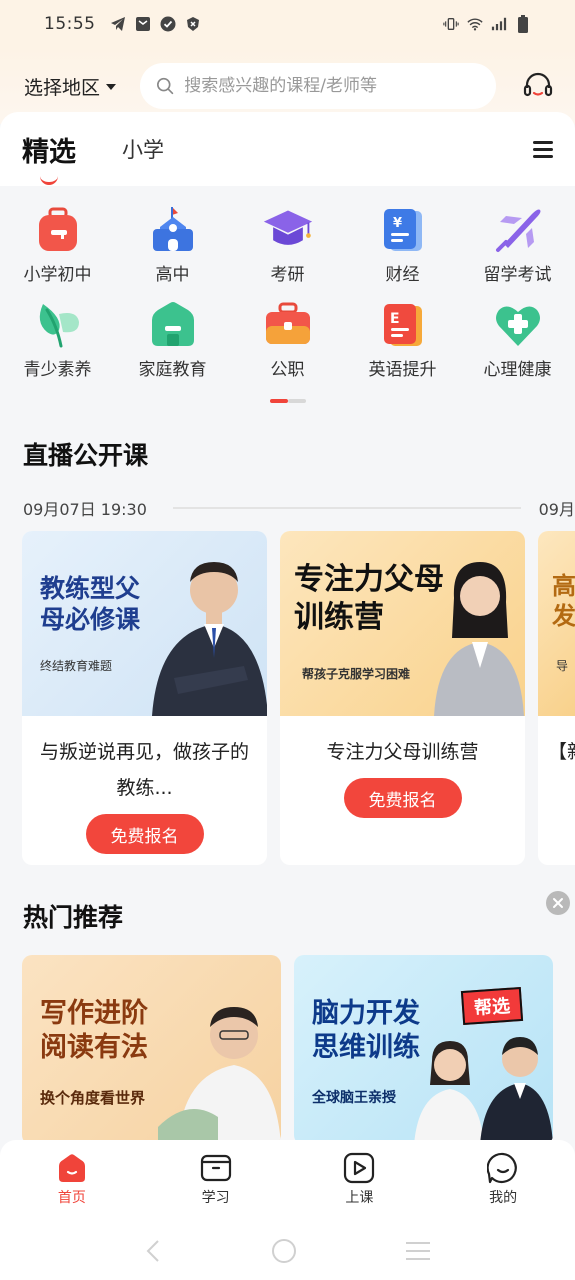 The width and height of the screenshot is (575, 1280). I want to click on category-label: 财经, so click(402, 275).